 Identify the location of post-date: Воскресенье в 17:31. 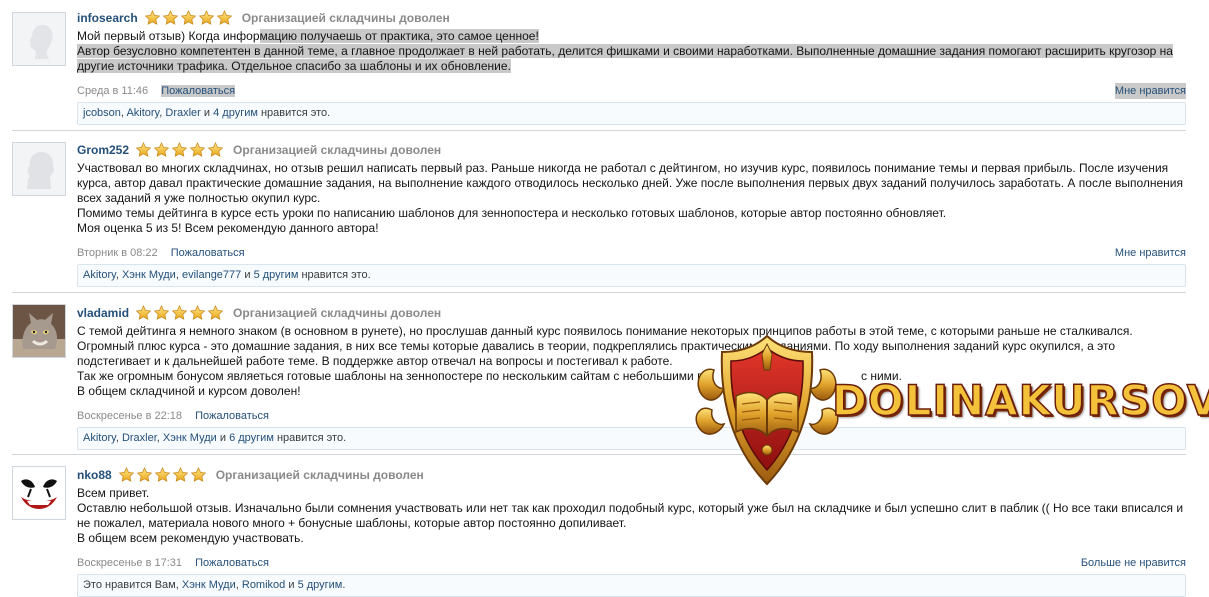
(129, 563).